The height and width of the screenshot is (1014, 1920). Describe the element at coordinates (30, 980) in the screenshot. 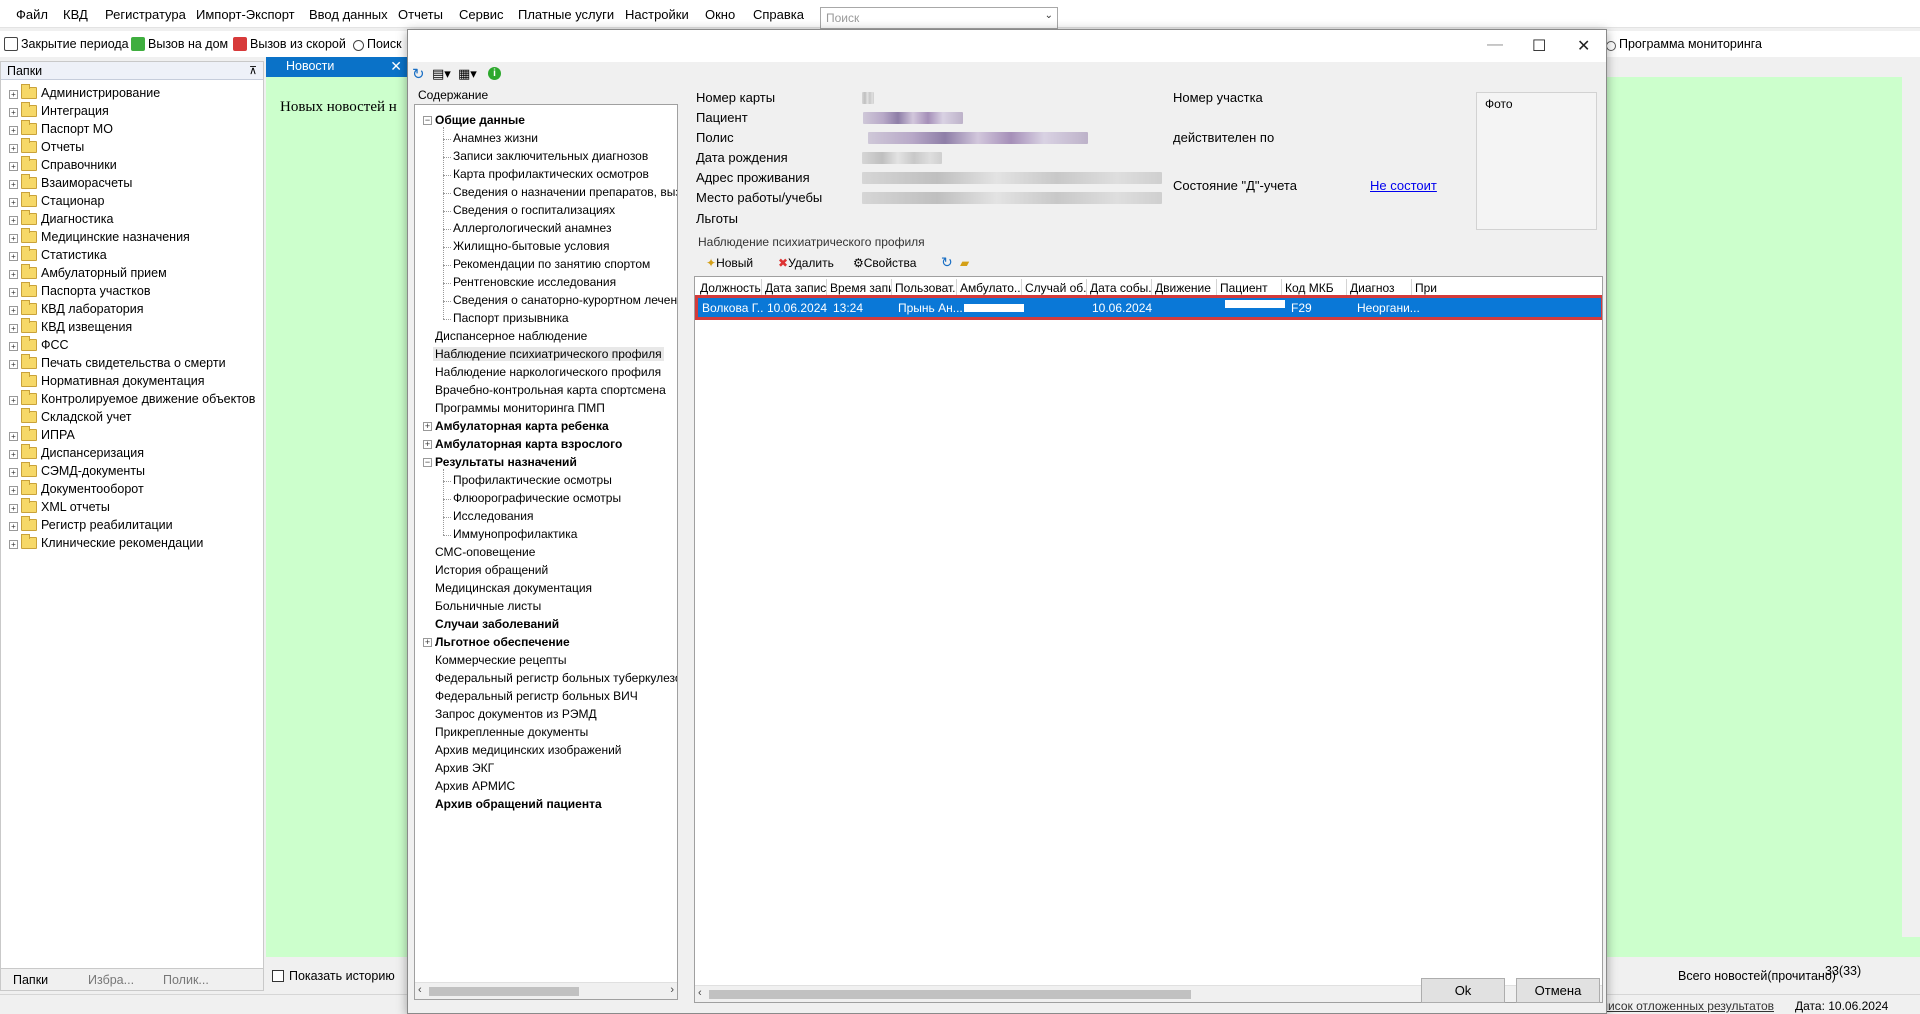

I see `tab-folders: Папки` at that location.